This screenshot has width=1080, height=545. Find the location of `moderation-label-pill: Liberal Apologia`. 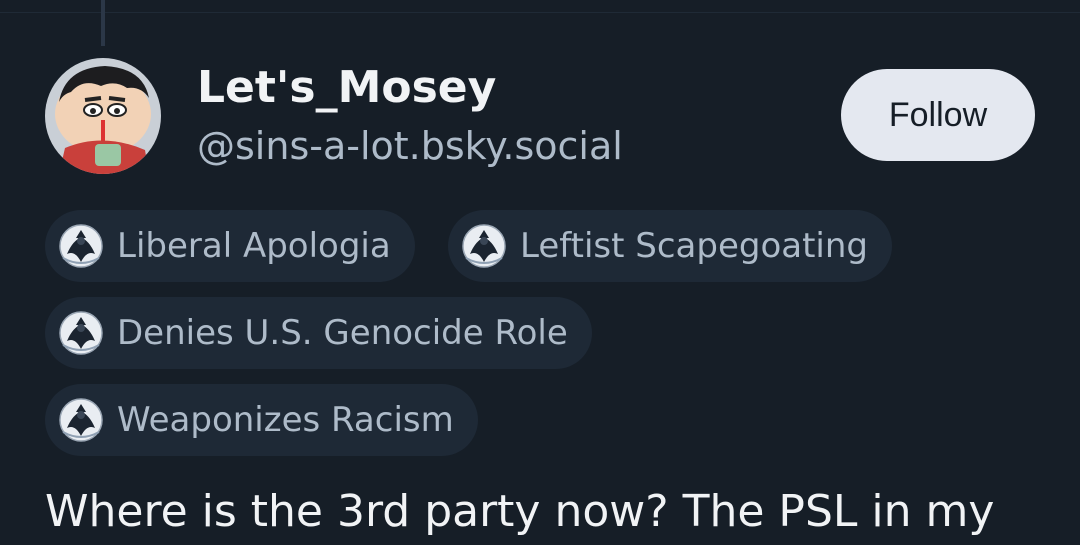

moderation-label-pill: Liberal Apologia is located at coordinates (230, 246).